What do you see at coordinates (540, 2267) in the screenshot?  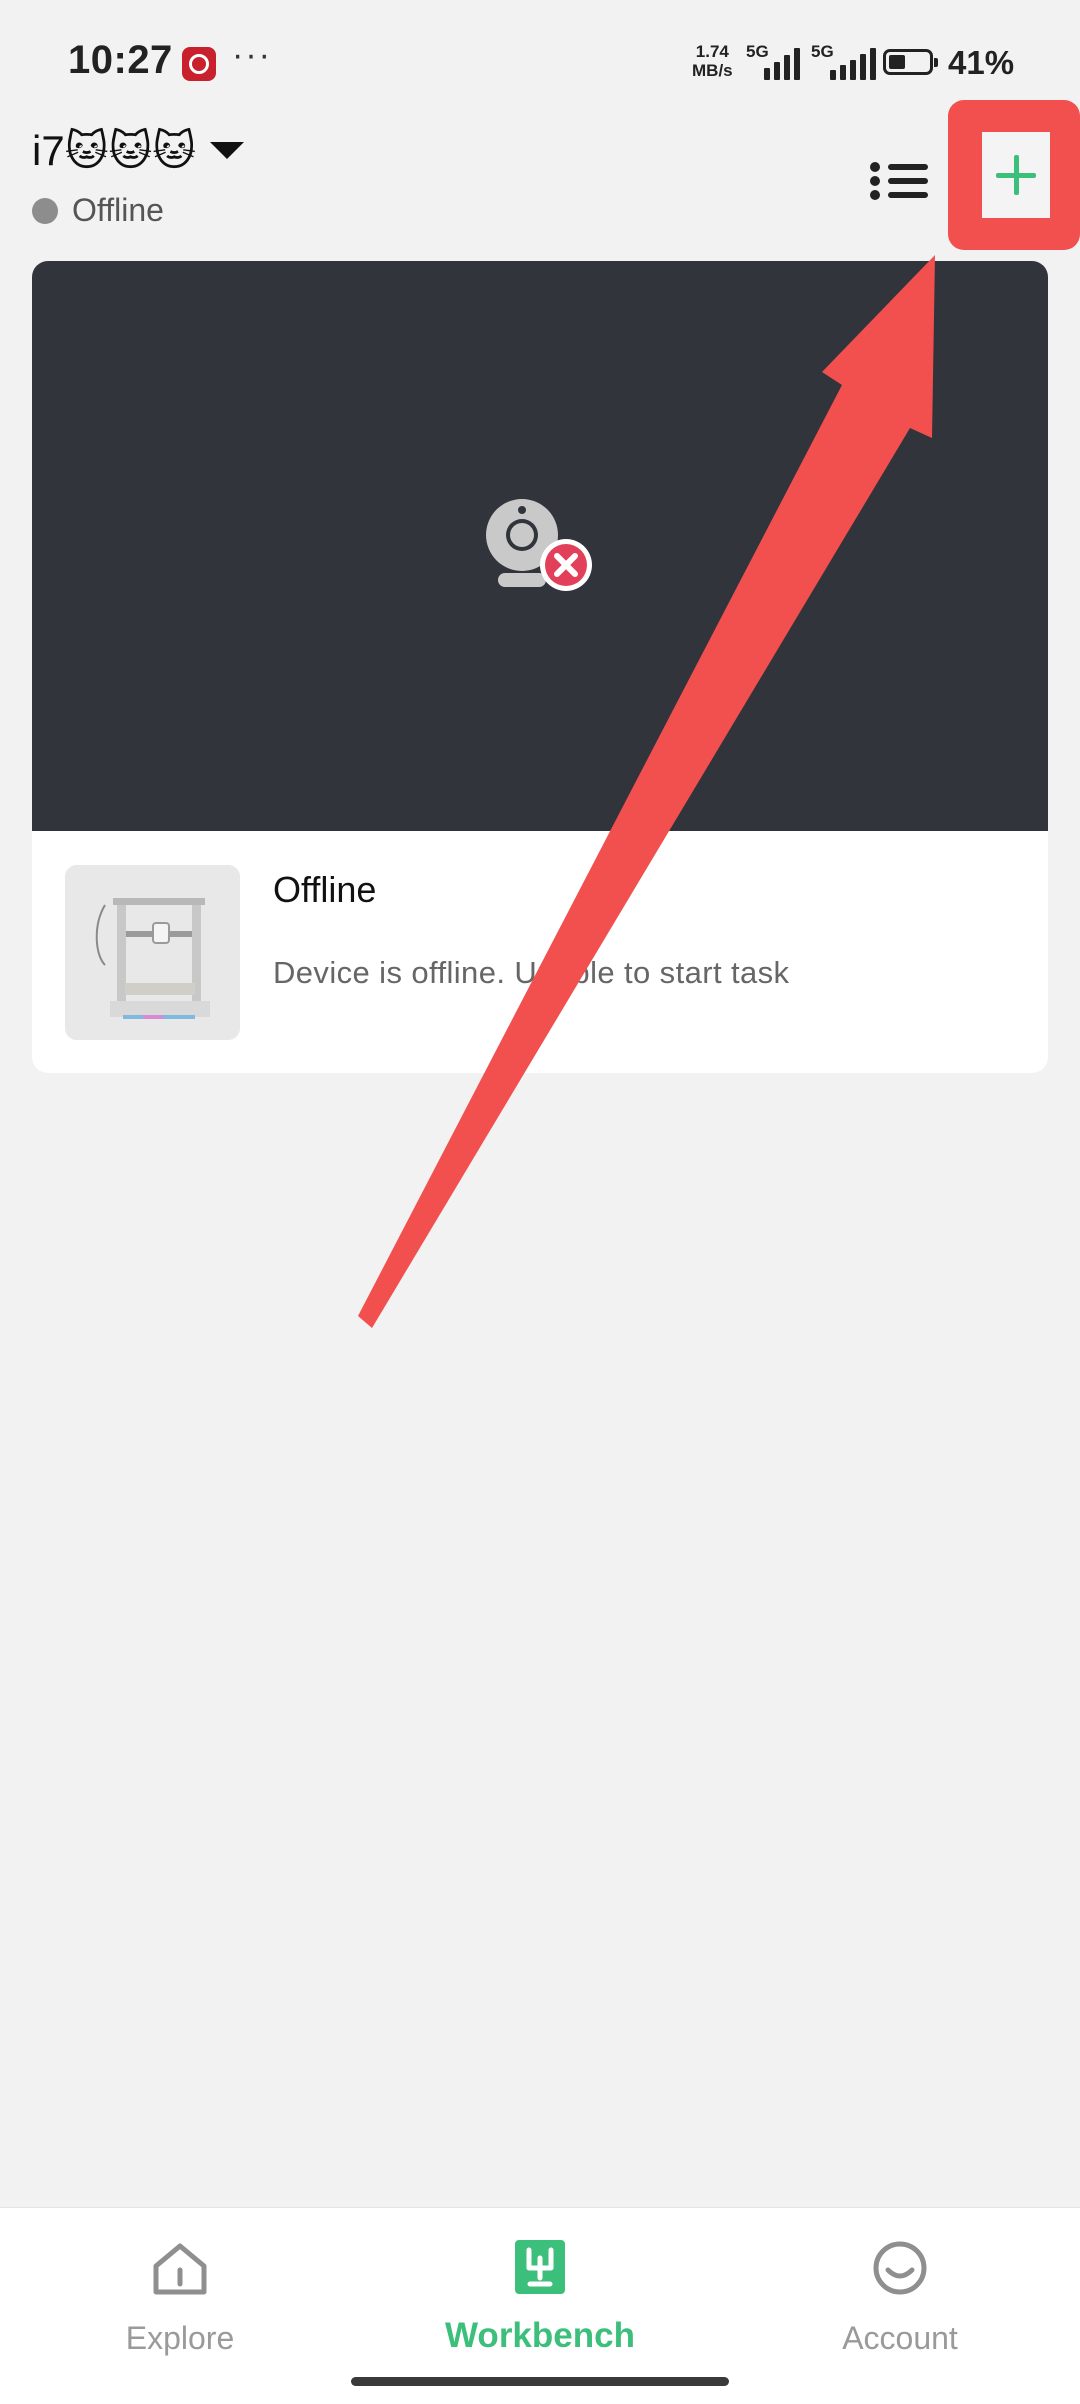 I see `workbench-icon` at bounding box center [540, 2267].